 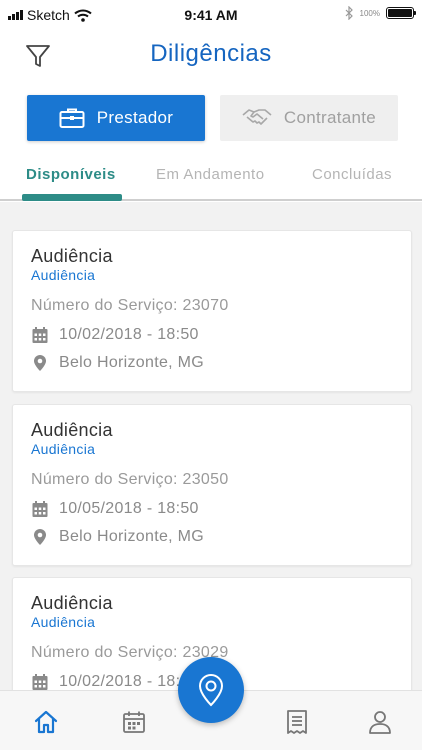 I want to click on card-service-number: Número do Serviço: 23070, so click(x=130, y=305).